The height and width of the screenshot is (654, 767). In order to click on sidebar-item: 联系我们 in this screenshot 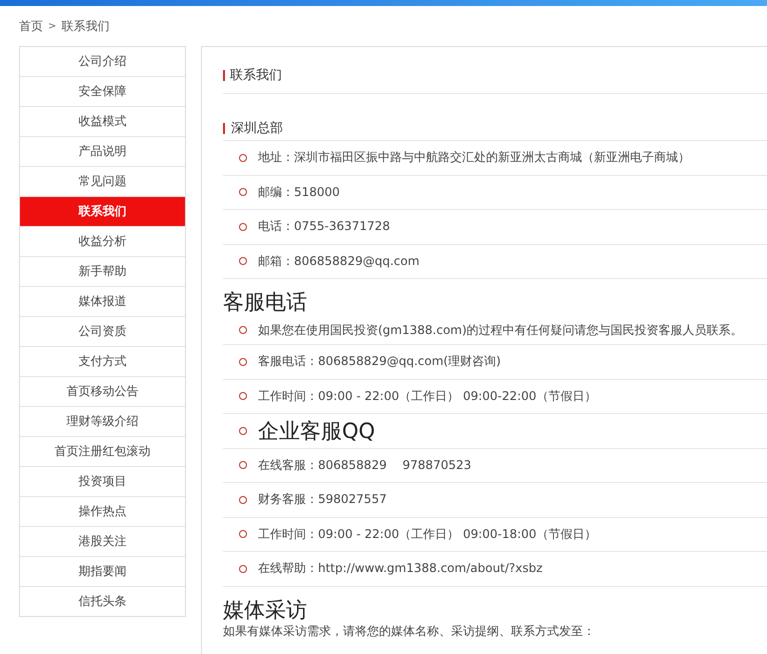, I will do `click(102, 212)`.